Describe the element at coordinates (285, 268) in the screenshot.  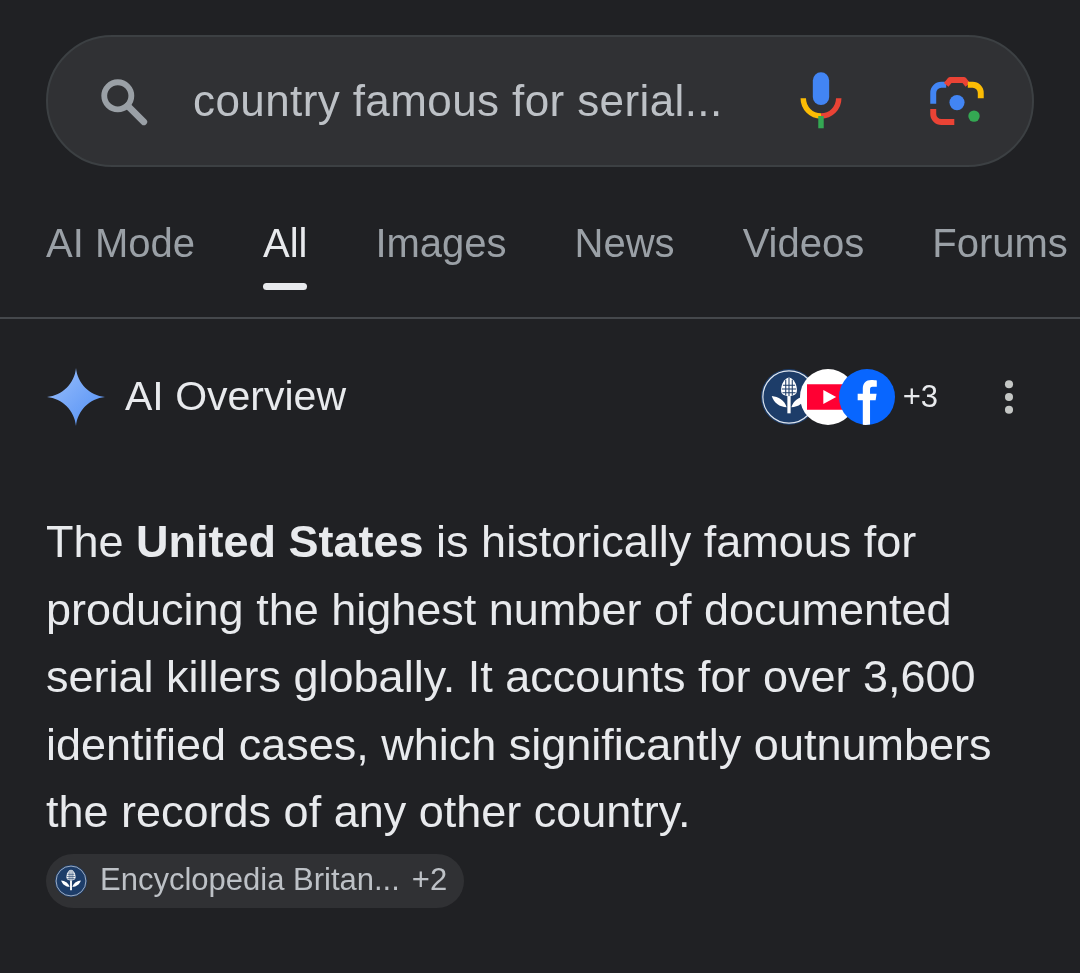
I see `tab: All` at that location.